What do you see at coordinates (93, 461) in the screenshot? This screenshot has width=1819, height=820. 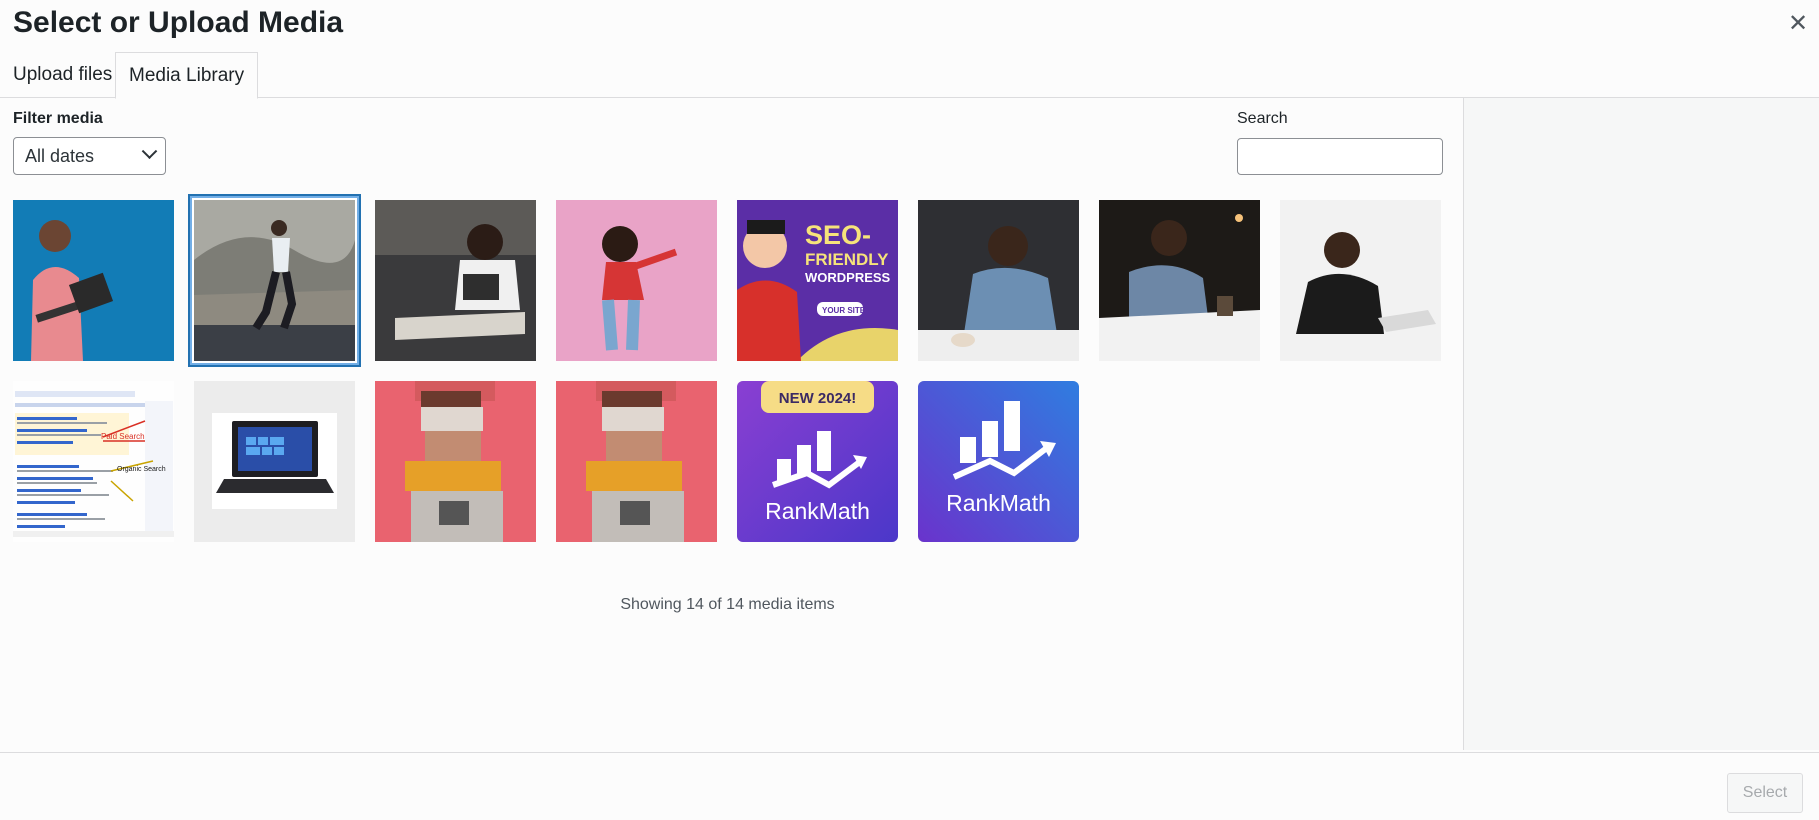 I see `media-thumb-search-results: Paid Search Organic Search` at bounding box center [93, 461].